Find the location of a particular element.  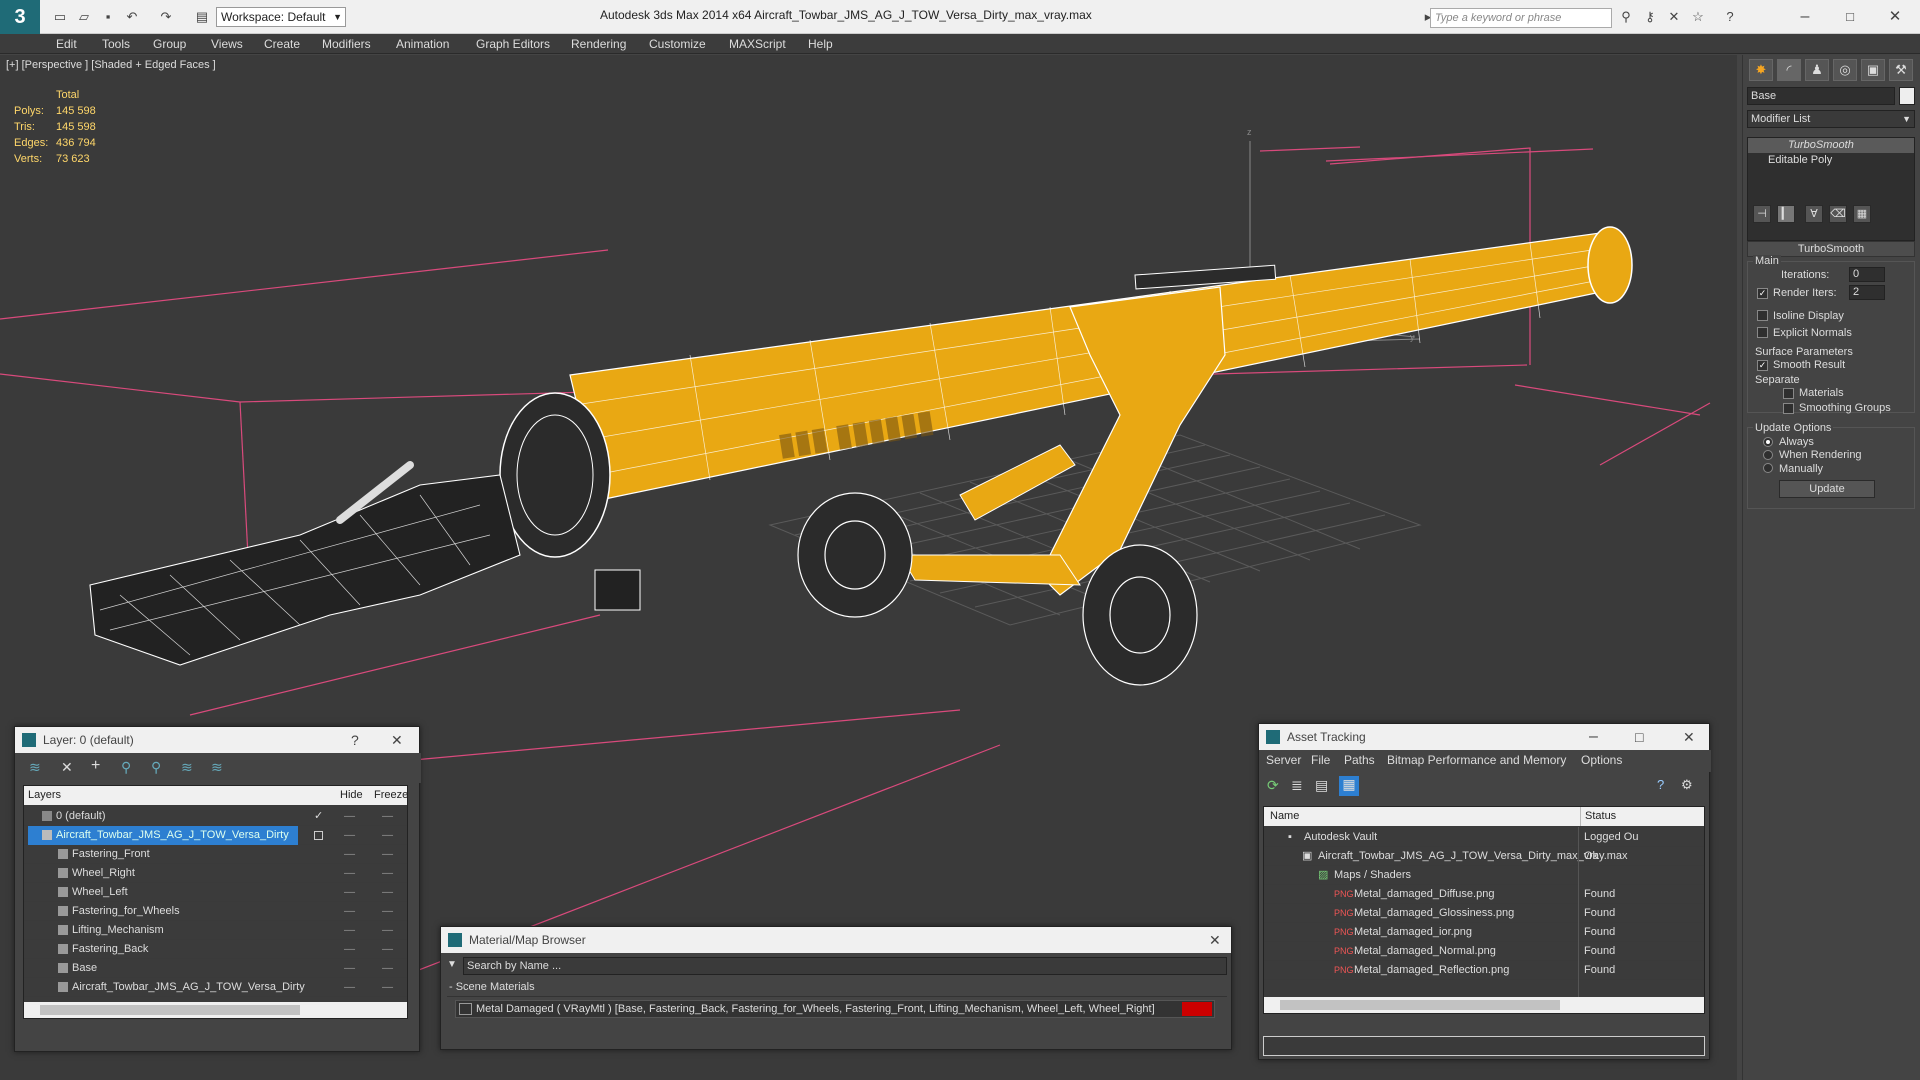

explicit-normals-checkbox is located at coordinates (1762, 332).